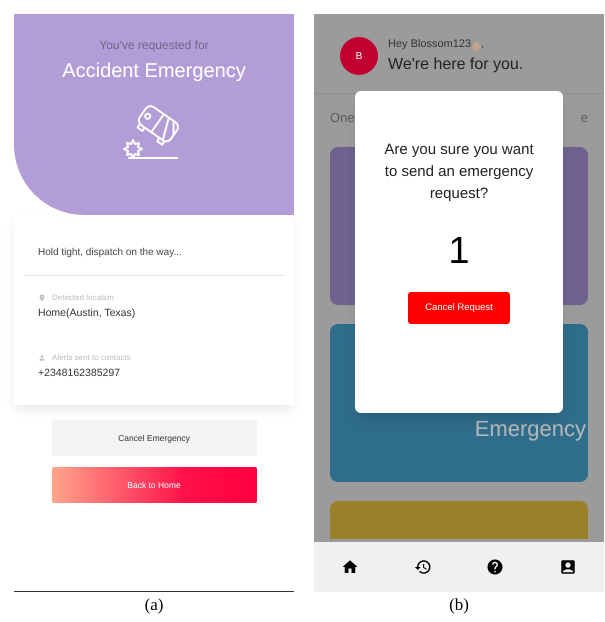  I want to click on avatar: B, so click(359, 56).